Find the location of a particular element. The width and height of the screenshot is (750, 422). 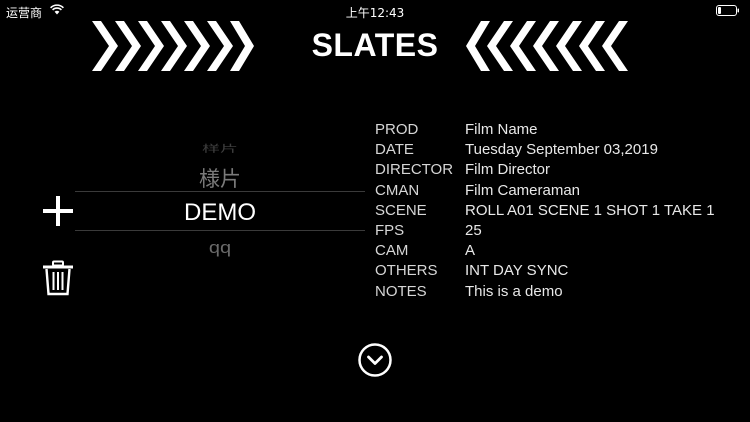

slate-picker: 样片 様片 DEMO qq is located at coordinates (220, 200).